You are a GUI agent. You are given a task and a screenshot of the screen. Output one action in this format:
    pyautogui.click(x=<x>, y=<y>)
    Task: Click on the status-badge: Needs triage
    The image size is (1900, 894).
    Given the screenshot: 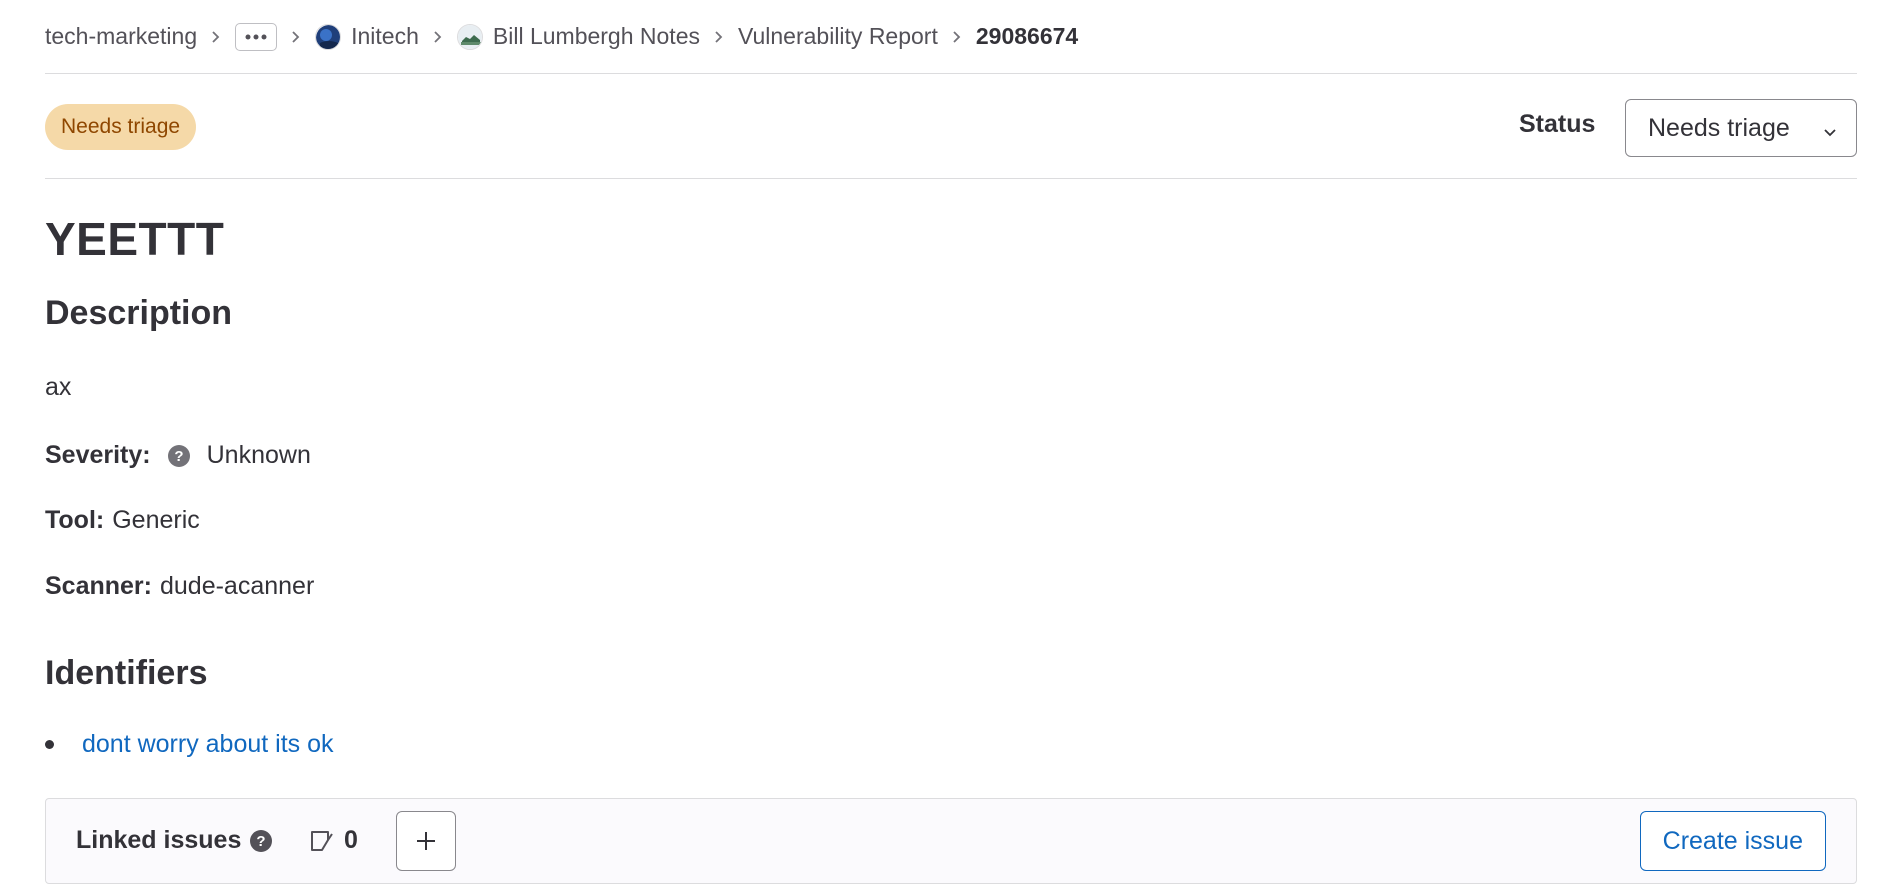 What is the action you would take?
    pyautogui.click(x=121, y=127)
    